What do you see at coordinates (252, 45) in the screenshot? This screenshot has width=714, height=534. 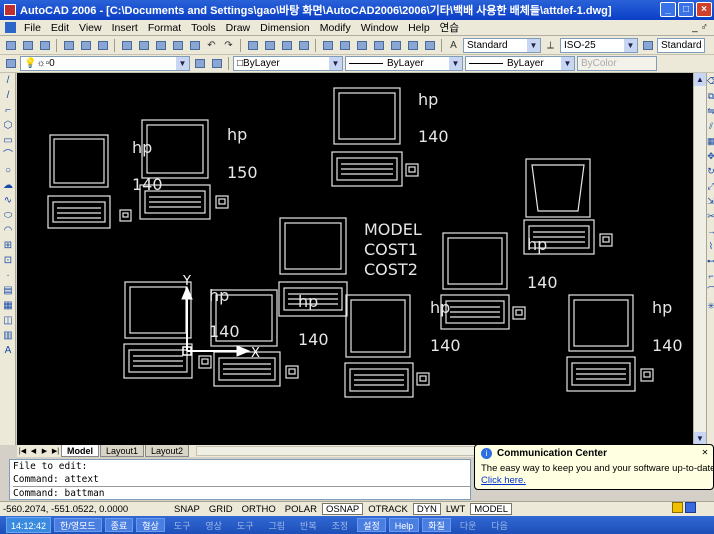 I see `pan-icon` at bounding box center [252, 45].